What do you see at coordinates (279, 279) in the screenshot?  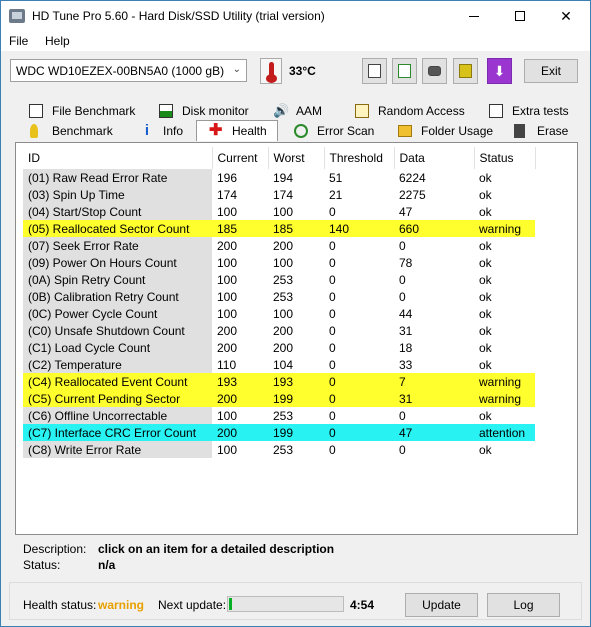 I see `table-row: (0A) Spin Retry Count 100 253 0 0 ok` at bounding box center [279, 279].